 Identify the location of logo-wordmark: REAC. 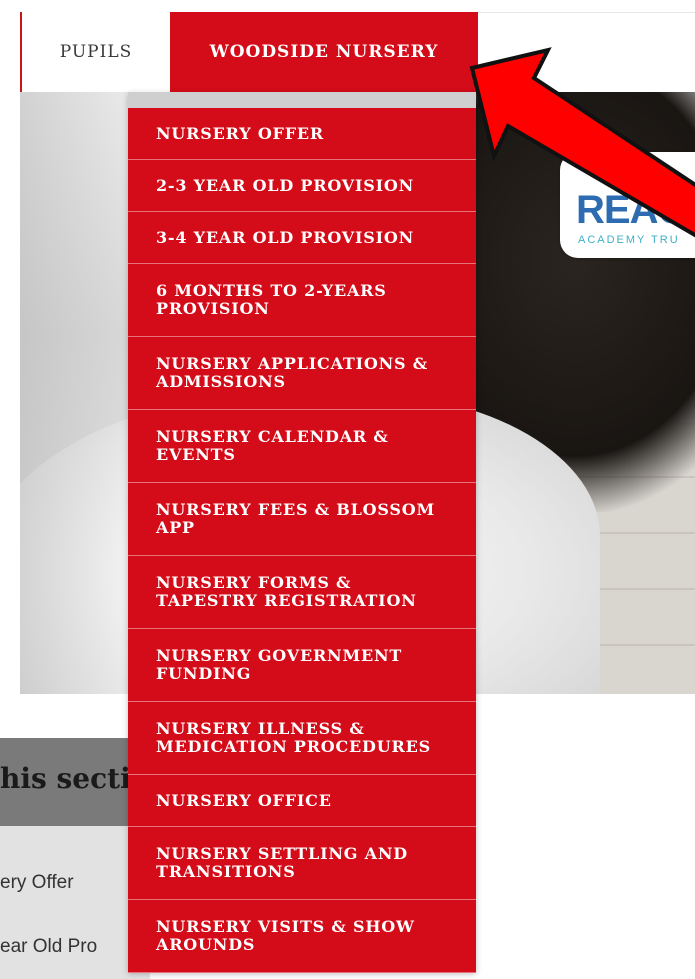
(631, 210).